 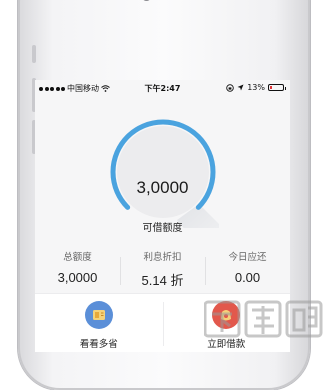 I want to click on status-bar: 中国移动 下午2:47 13%, so click(x=162, y=88).